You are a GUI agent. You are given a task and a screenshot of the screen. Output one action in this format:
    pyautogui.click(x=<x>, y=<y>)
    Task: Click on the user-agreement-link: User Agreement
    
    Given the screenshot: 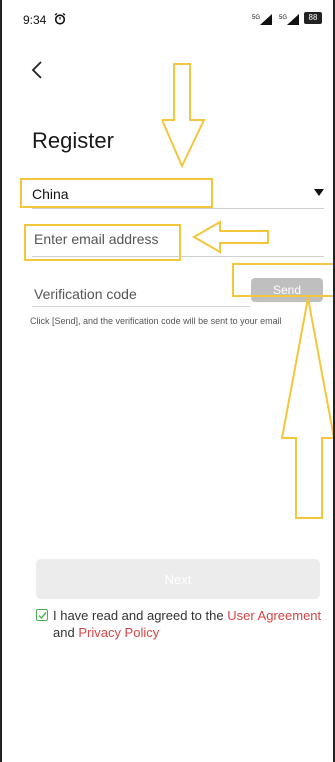 What is the action you would take?
    pyautogui.click(x=274, y=615)
    